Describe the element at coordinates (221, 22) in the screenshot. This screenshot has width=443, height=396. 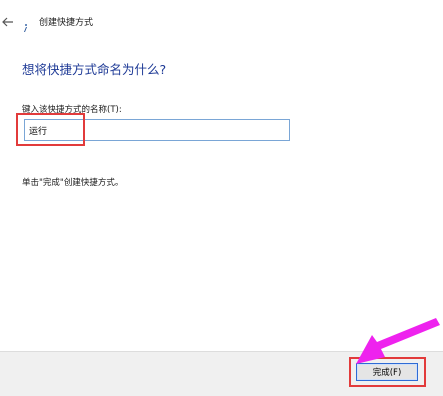
I see `title-bar: 创建快捷方式` at that location.